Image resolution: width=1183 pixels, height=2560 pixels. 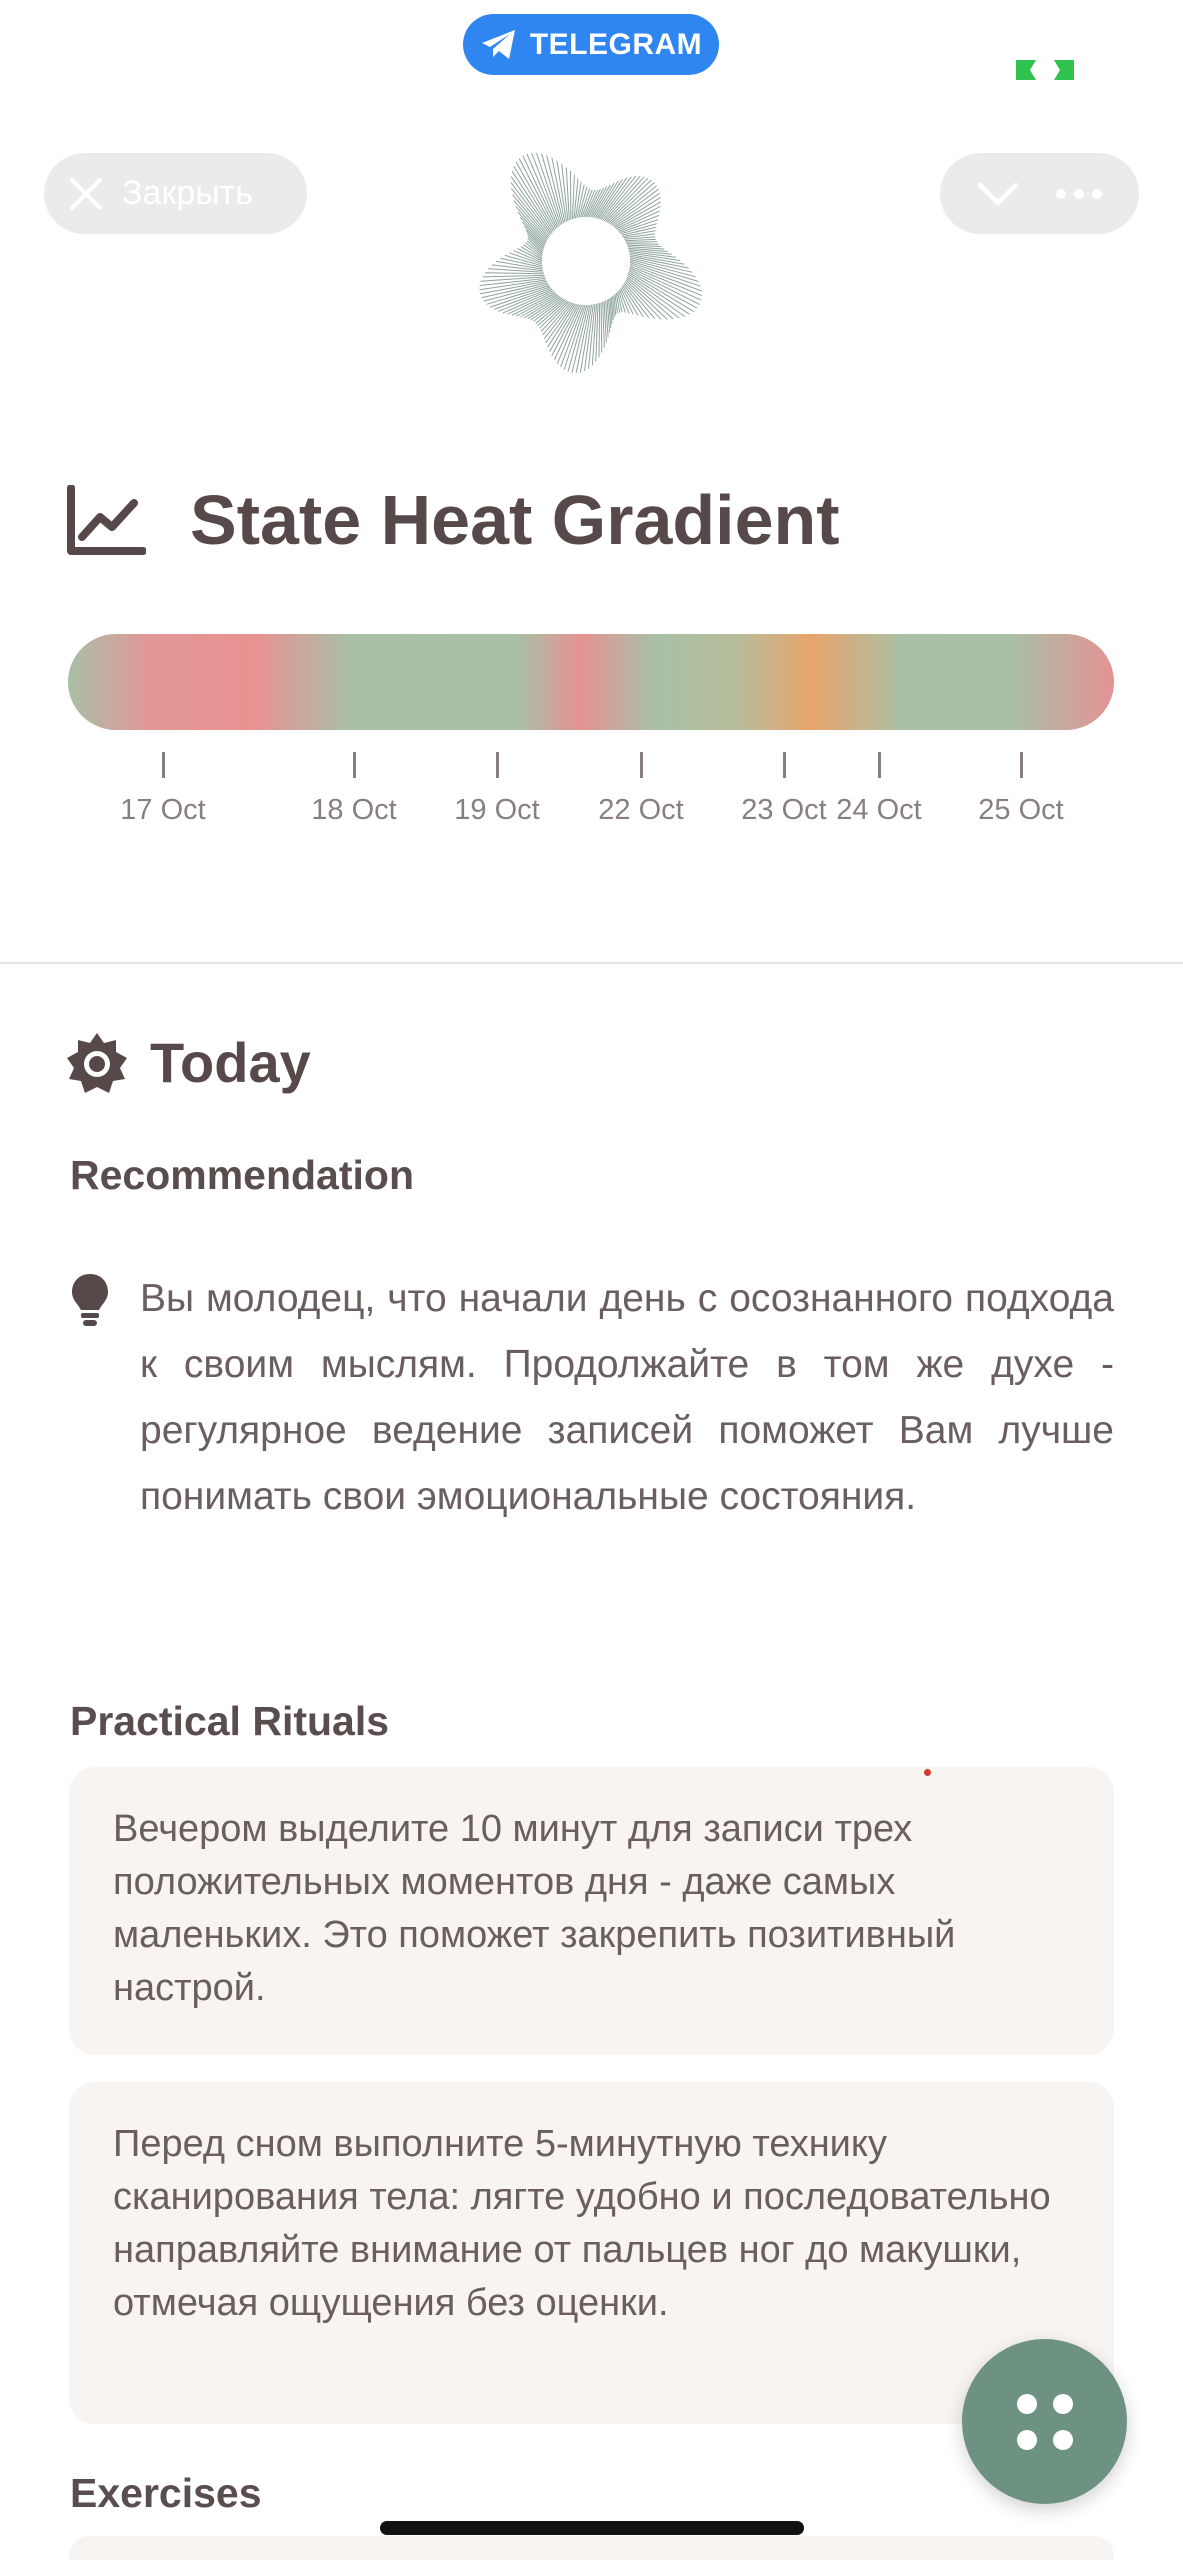 What do you see at coordinates (591, 682) in the screenshot?
I see `state-heat-gradient-bar` at bounding box center [591, 682].